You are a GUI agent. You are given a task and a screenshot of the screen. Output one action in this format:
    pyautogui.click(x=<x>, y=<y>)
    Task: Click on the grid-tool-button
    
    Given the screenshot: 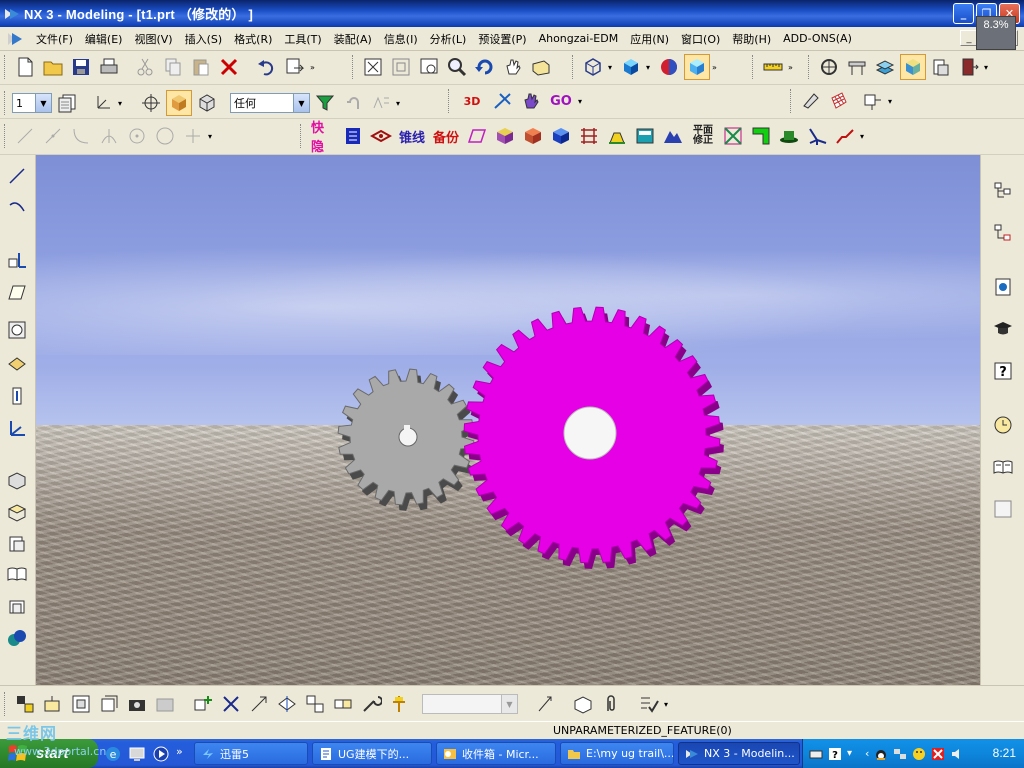 What is the action you would take?
    pyautogui.click(x=839, y=101)
    